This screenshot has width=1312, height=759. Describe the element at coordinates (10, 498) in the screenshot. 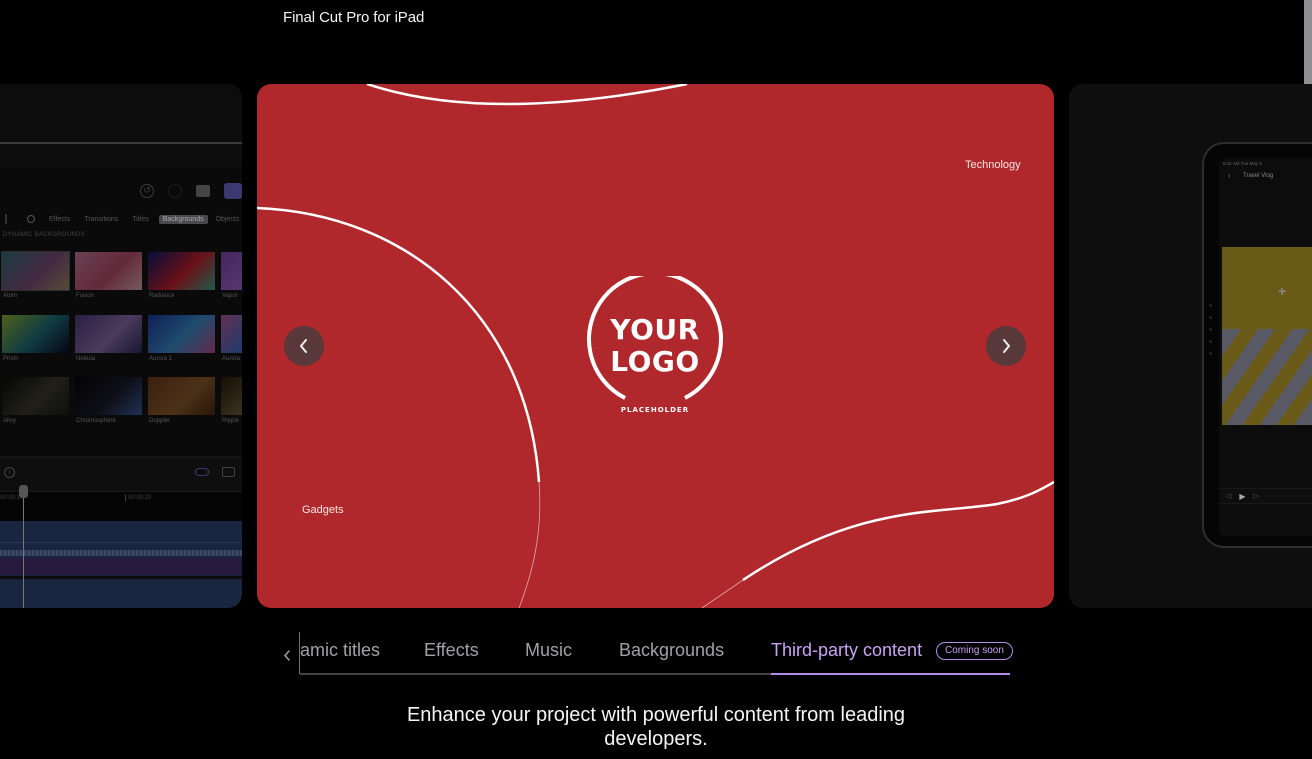

I see `timecode: 00:00:1` at that location.